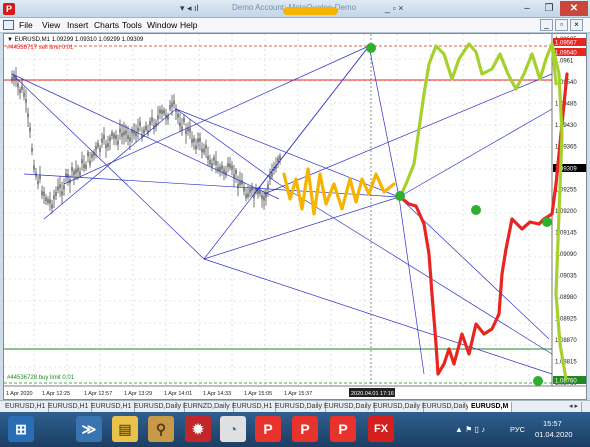 The image size is (590, 447). Describe the element at coordinates (198, 429) in the screenshot. I see `gear-icon: ✹` at that location.